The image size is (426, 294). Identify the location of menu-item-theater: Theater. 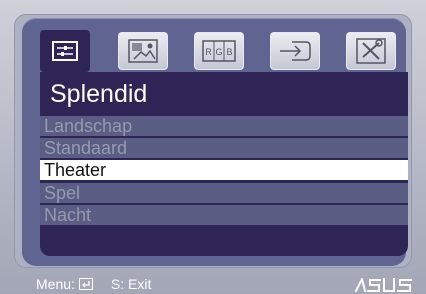
(224, 170).